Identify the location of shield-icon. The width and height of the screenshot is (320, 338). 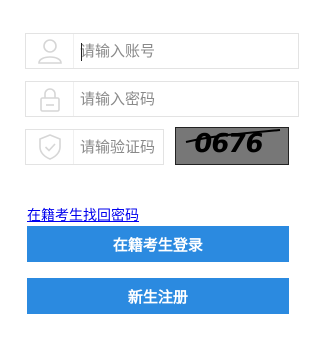
(50, 147).